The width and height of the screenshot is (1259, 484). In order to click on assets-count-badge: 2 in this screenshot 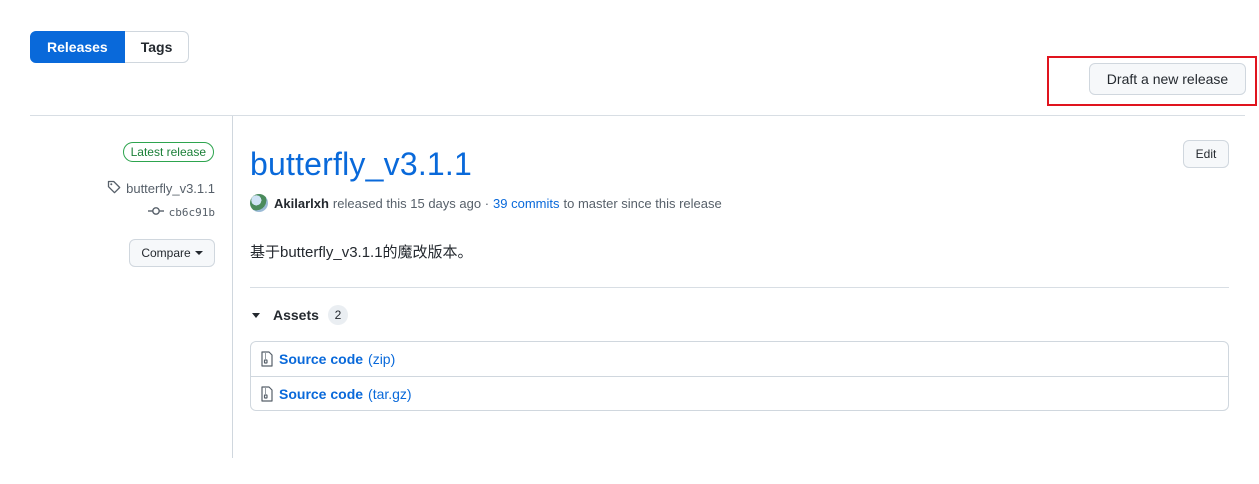, I will do `click(337, 315)`.